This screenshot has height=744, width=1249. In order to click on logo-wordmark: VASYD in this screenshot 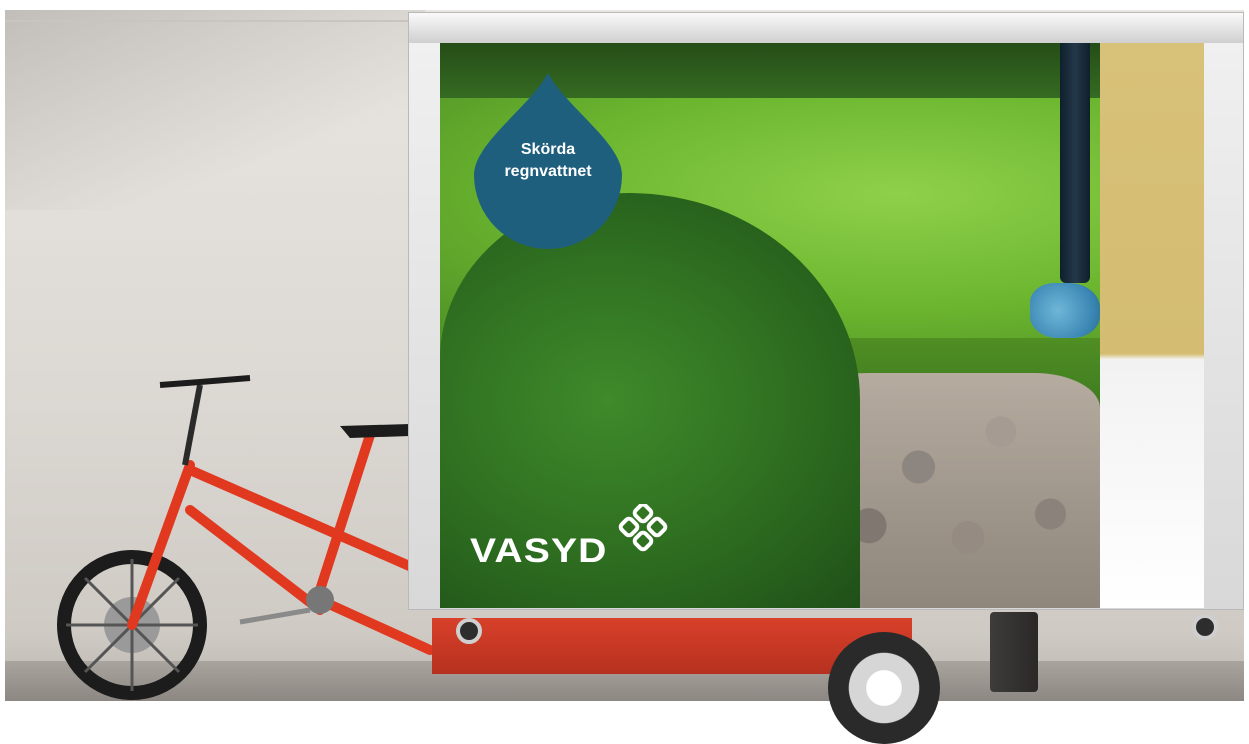, I will do `click(539, 551)`.